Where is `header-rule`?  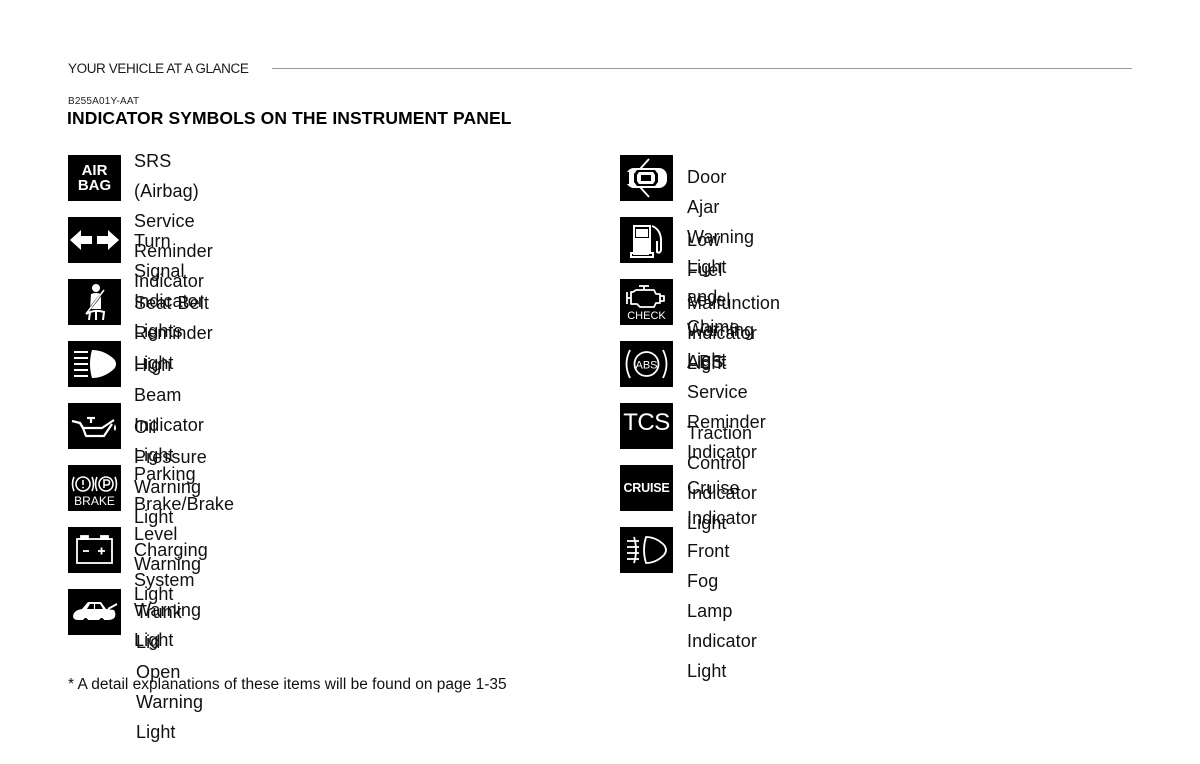 header-rule is located at coordinates (702, 68).